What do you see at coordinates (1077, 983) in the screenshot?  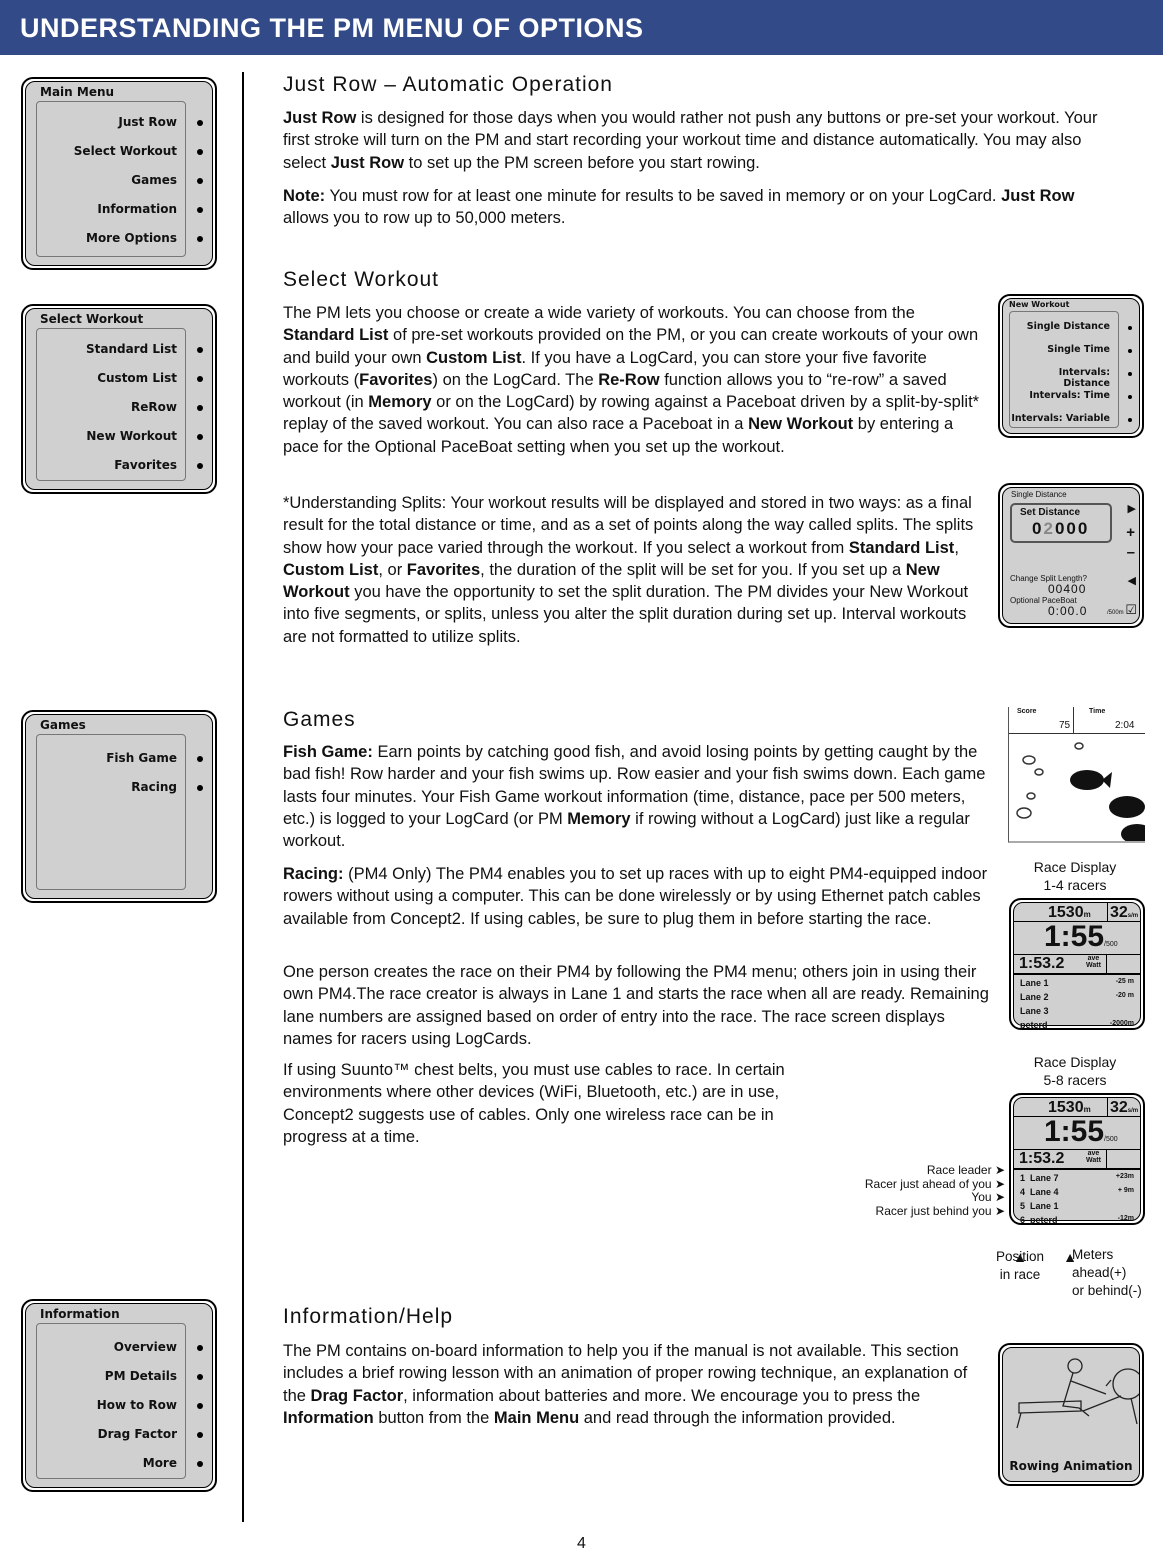 I see `lane-row: Lane 1 -25 m` at bounding box center [1077, 983].